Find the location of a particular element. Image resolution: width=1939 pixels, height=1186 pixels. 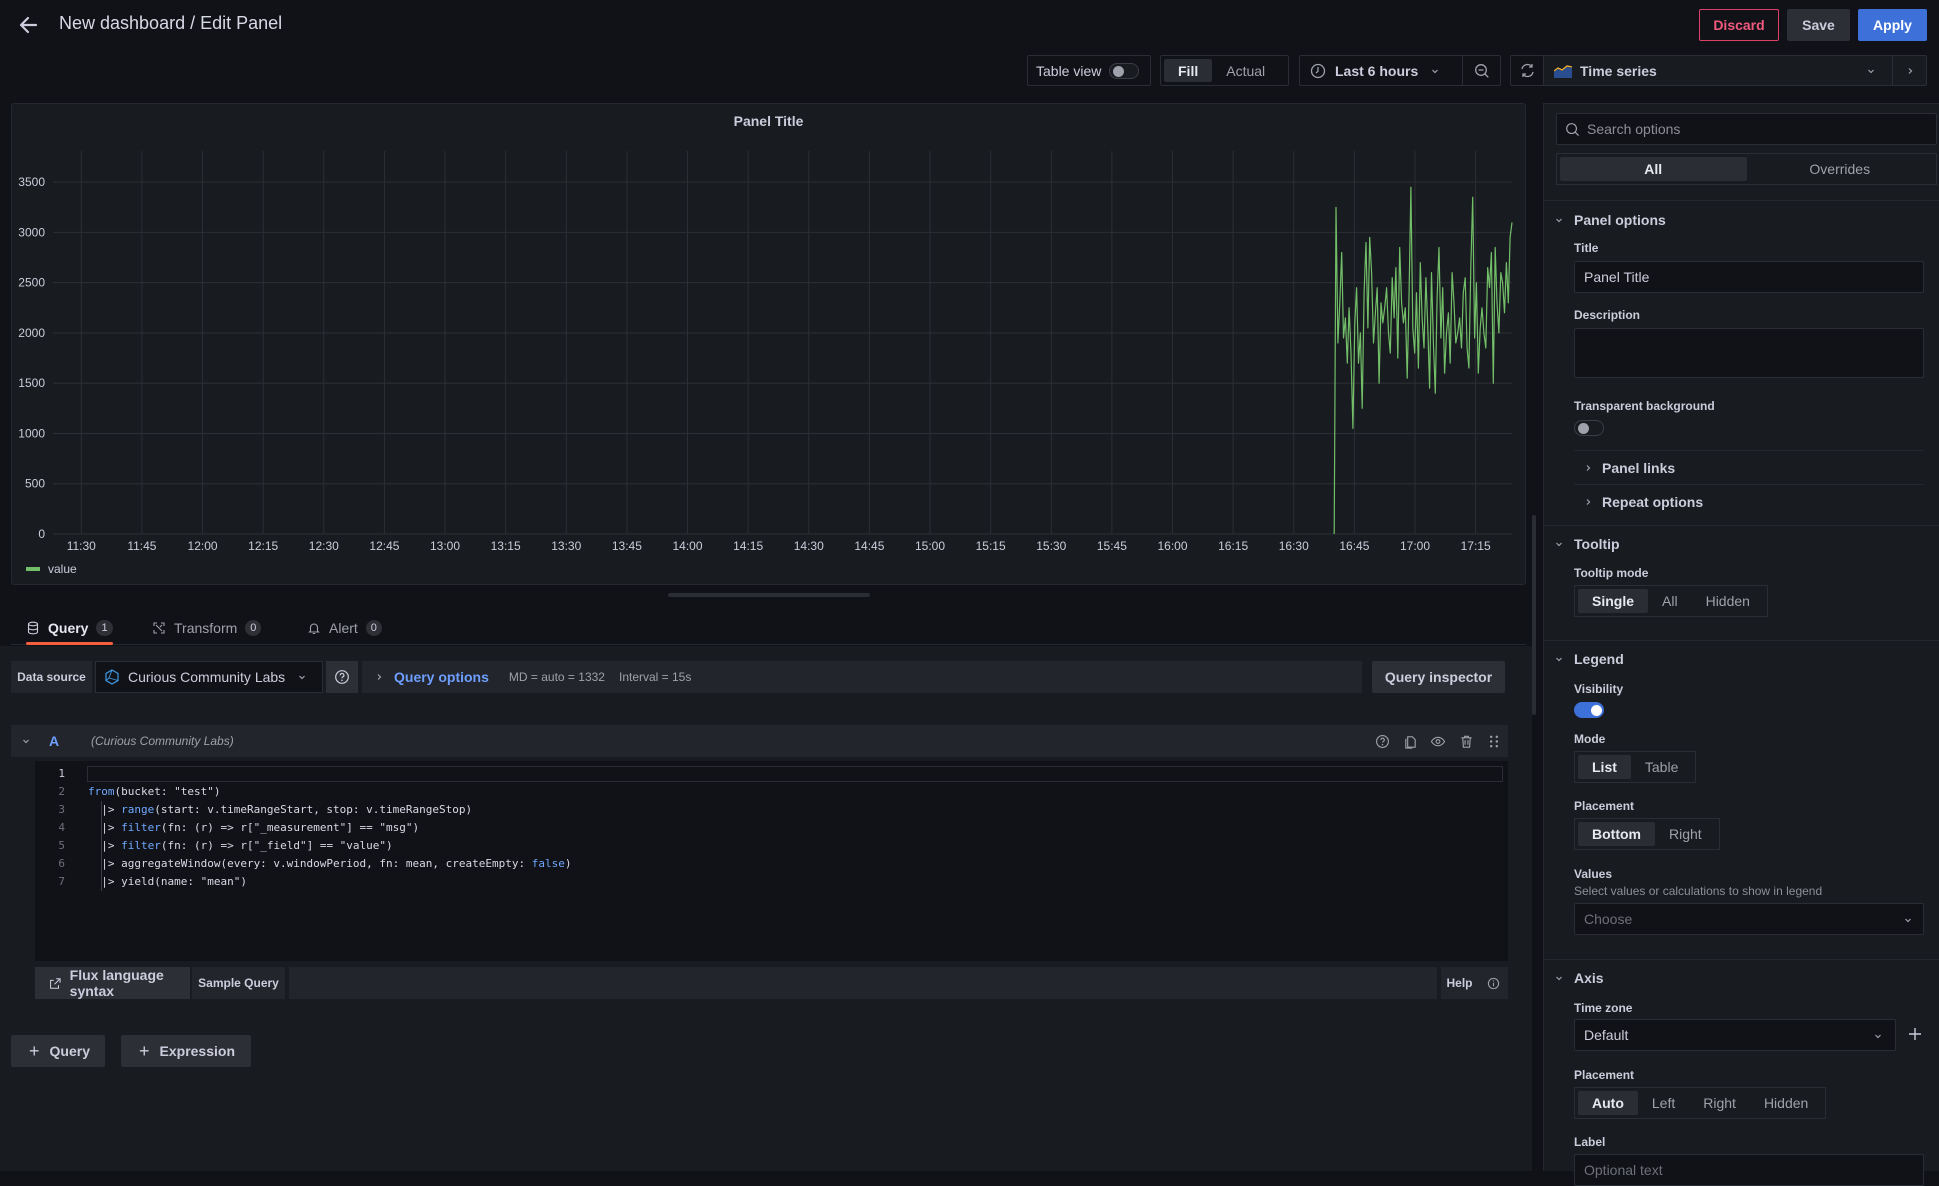

actual-option: Actual is located at coordinates (1245, 70).